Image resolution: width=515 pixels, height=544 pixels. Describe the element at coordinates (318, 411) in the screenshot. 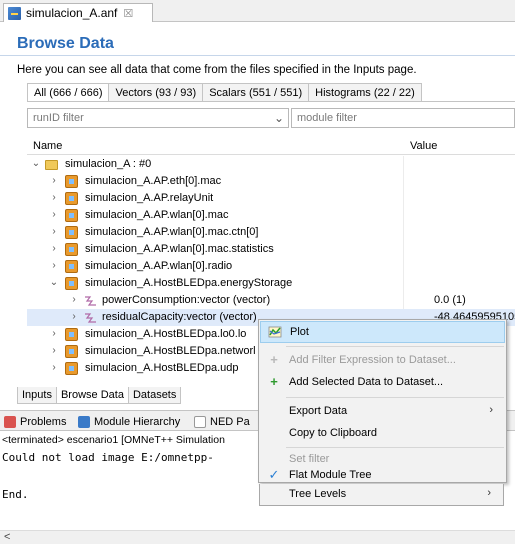

I see `menu-item-label: Export Data` at that location.